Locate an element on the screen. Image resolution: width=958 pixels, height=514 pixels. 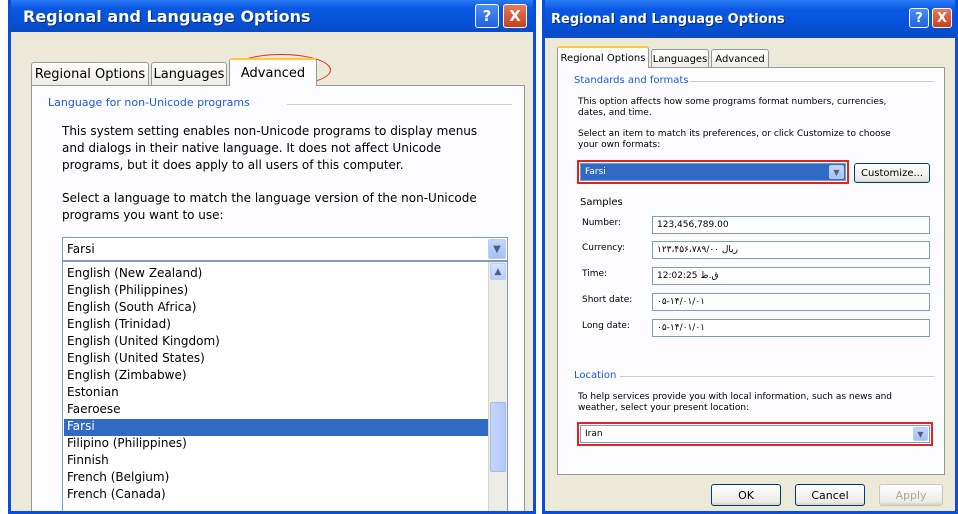
sample-value-number: 123,456,789.00 is located at coordinates (791, 225).